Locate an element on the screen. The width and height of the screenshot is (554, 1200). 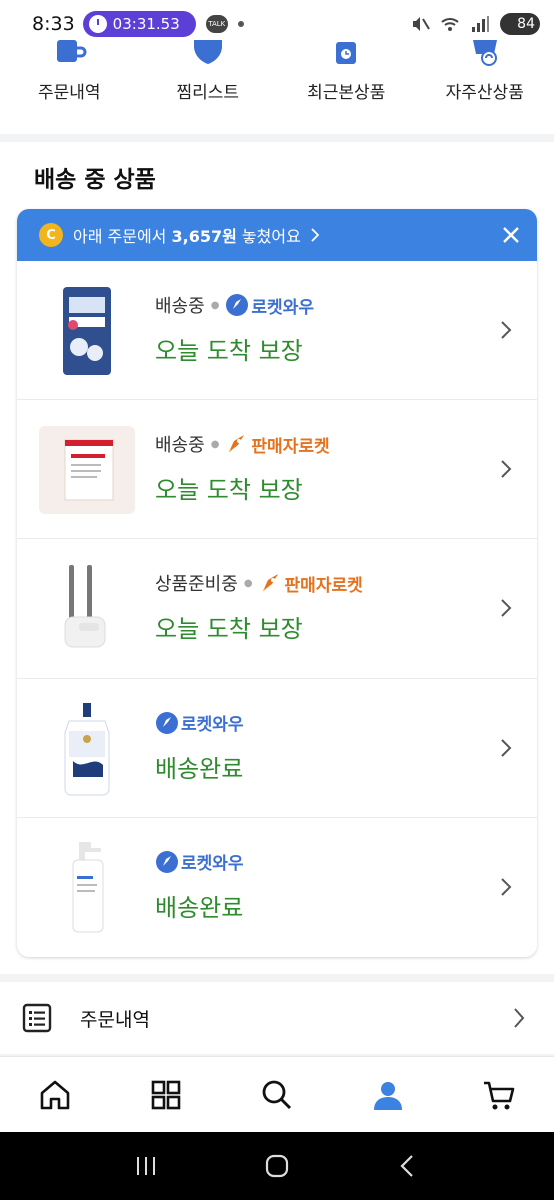
quick-recent-products: 최근본상품 is located at coordinates (346, 88).